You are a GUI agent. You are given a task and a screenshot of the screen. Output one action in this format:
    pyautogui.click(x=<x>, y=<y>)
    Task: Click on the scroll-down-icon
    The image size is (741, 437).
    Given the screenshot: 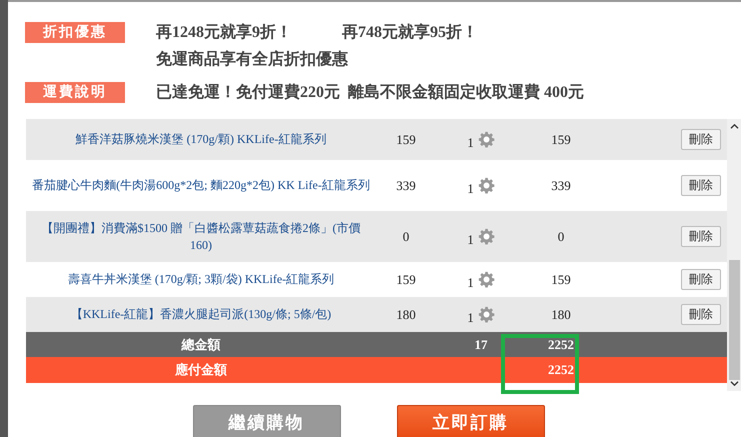 What is the action you would take?
    pyautogui.click(x=734, y=383)
    